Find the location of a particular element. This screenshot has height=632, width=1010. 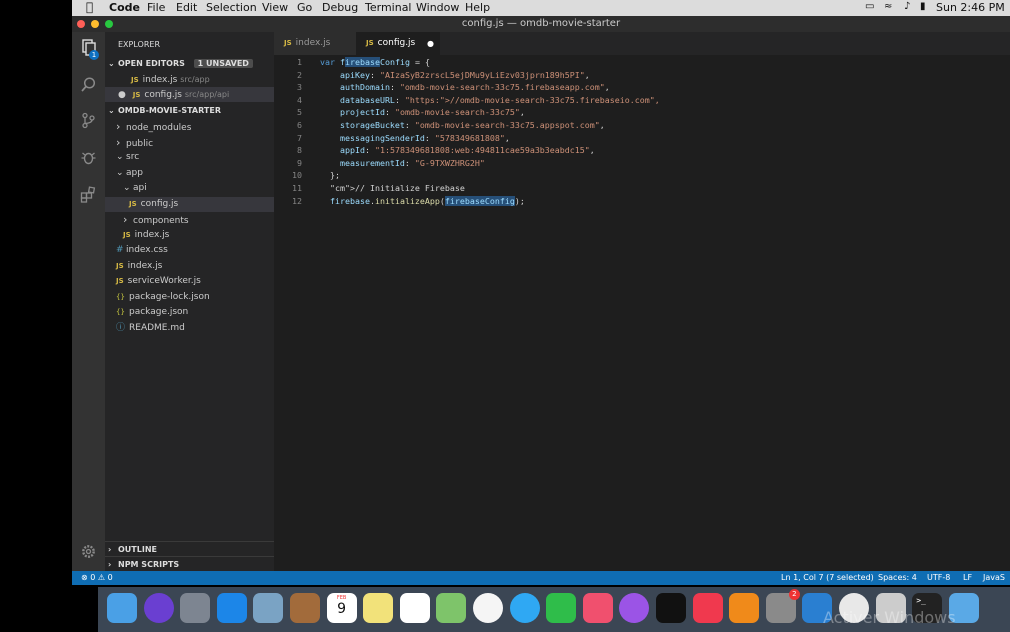

siri-icon is located at coordinates (158, 608).